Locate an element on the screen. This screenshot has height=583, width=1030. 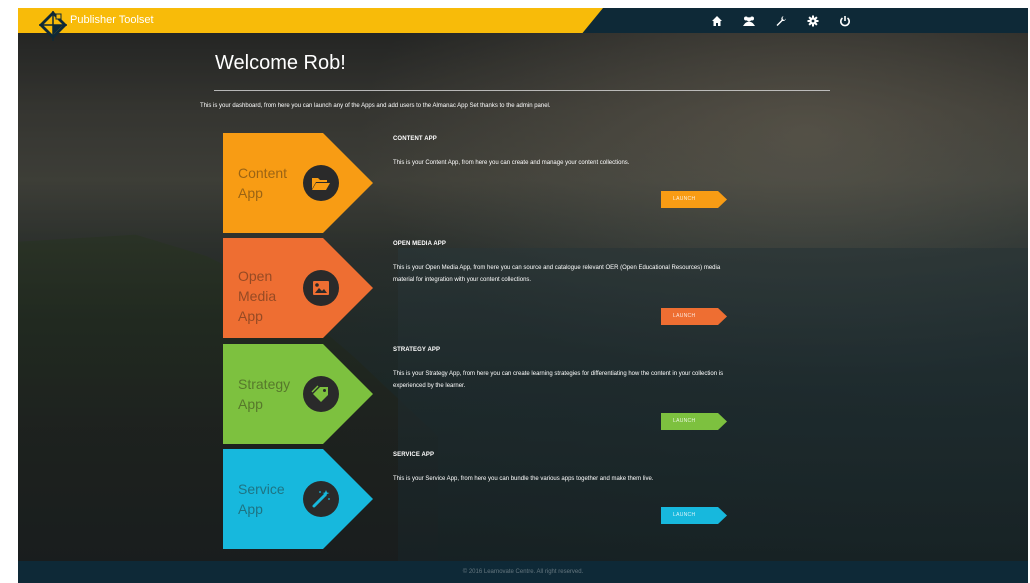
home-icon is located at coordinates (717, 21).